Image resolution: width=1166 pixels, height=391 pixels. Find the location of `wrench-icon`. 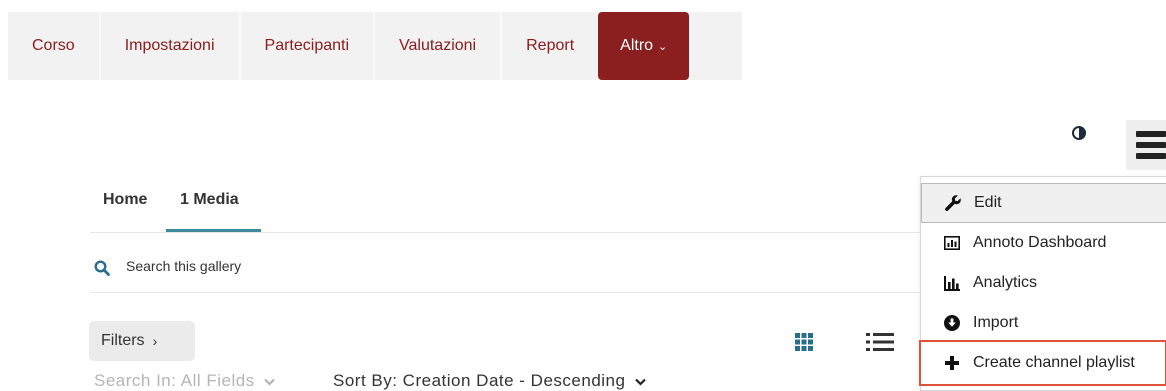

wrench-icon is located at coordinates (953, 203).